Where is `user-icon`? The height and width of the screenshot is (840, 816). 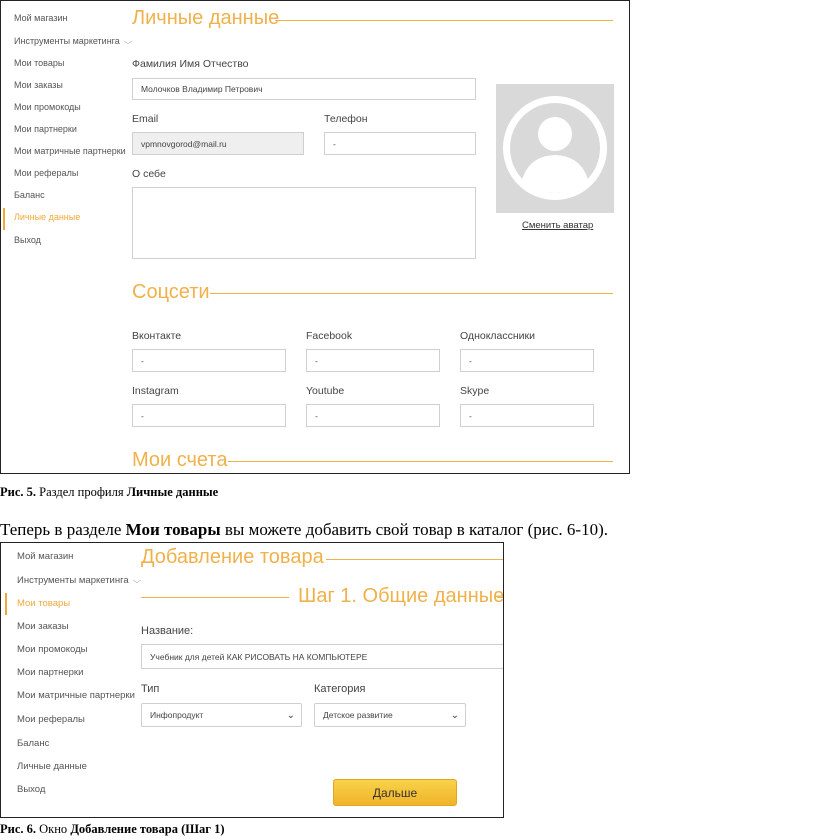
user-icon is located at coordinates (555, 148).